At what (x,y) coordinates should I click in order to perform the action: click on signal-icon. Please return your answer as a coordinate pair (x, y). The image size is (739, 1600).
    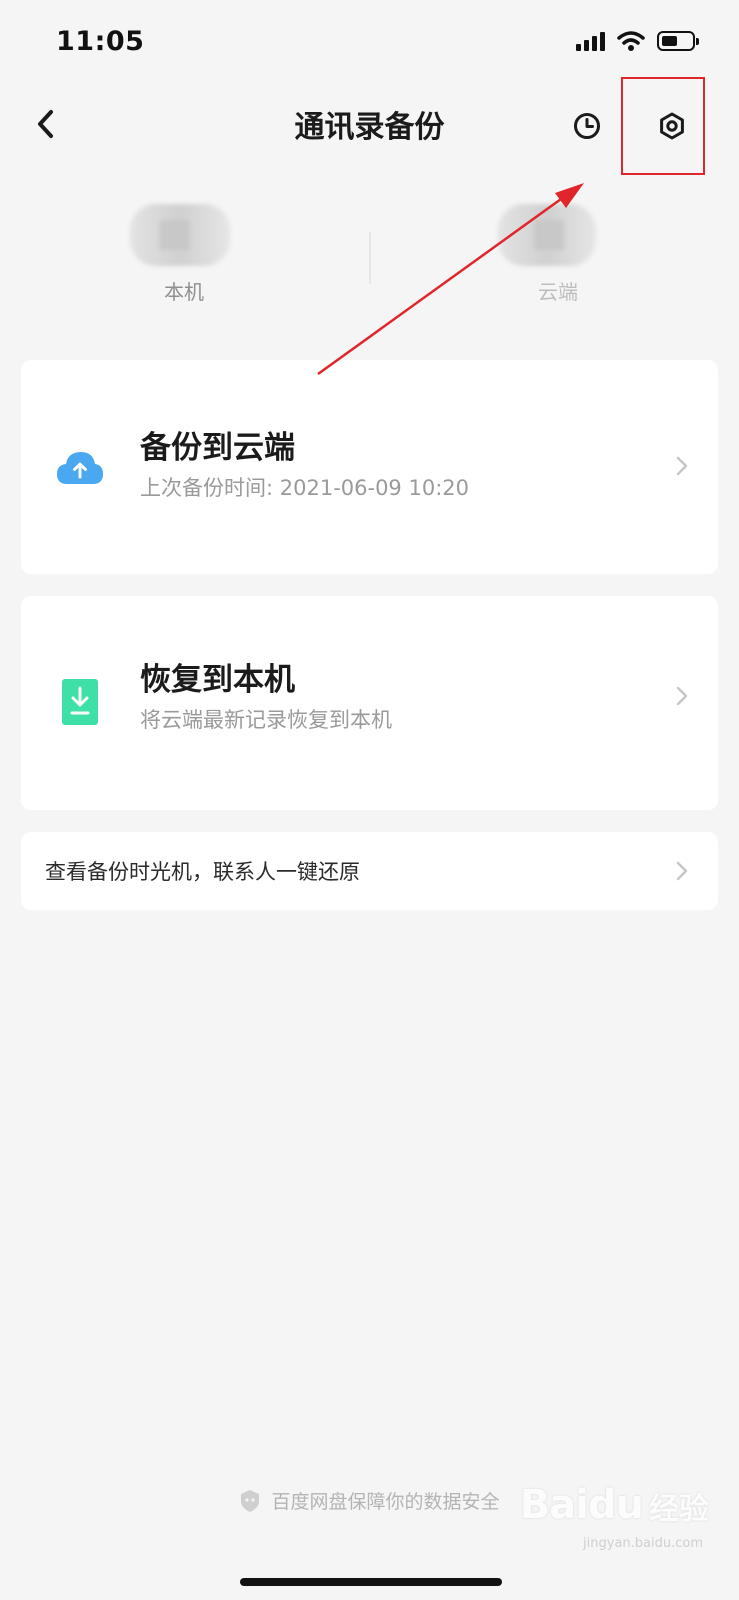
    Looking at the image, I should click on (590, 41).